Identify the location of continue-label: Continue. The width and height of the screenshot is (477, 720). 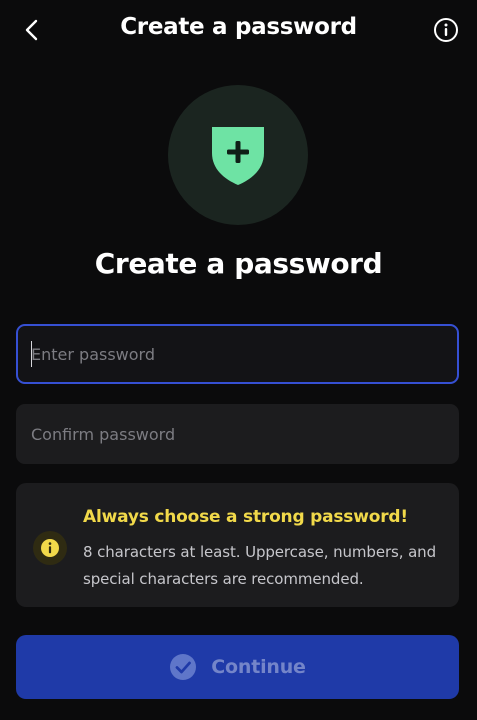
(258, 667).